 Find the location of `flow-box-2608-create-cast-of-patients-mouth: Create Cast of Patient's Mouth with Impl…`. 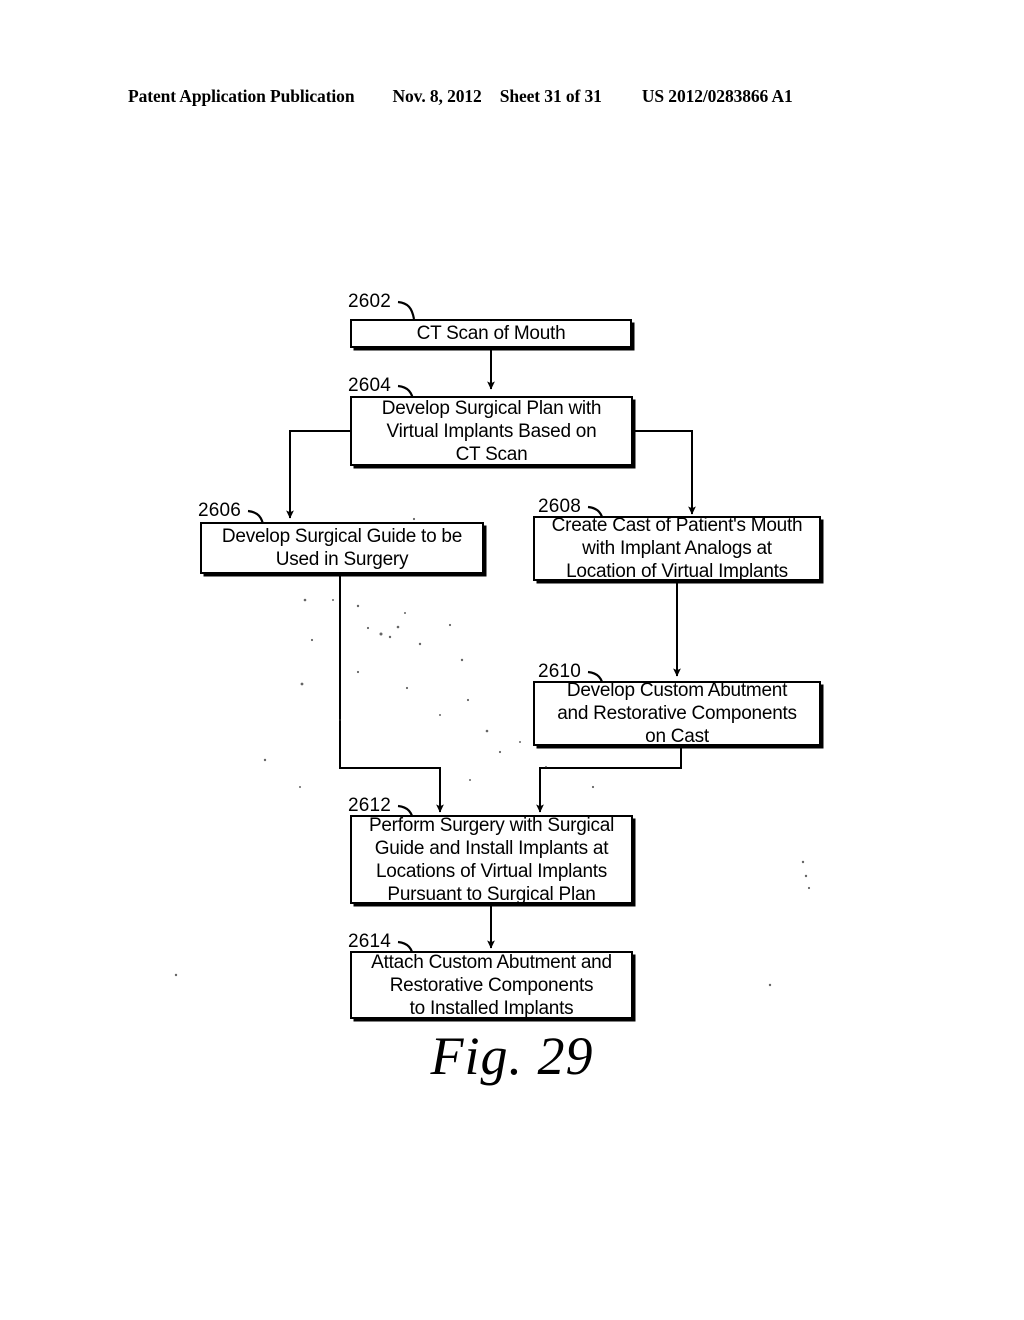

flow-box-2608-create-cast-of-patients-mouth: Create Cast of Patient's Mouth with Impl… is located at coordinates (677, 548).